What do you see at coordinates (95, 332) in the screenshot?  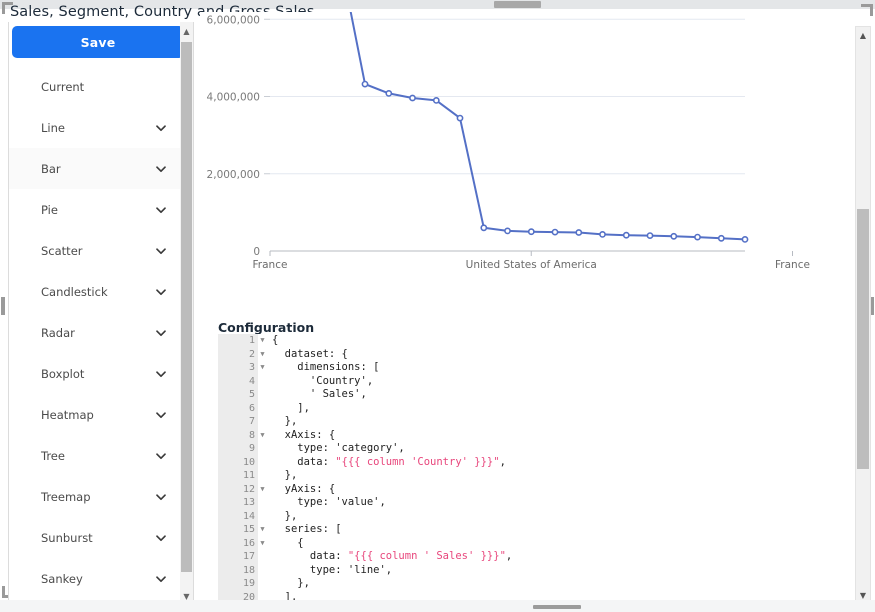 I see `sidebar-item-radar: Radar` at bounding box center [95, 332].